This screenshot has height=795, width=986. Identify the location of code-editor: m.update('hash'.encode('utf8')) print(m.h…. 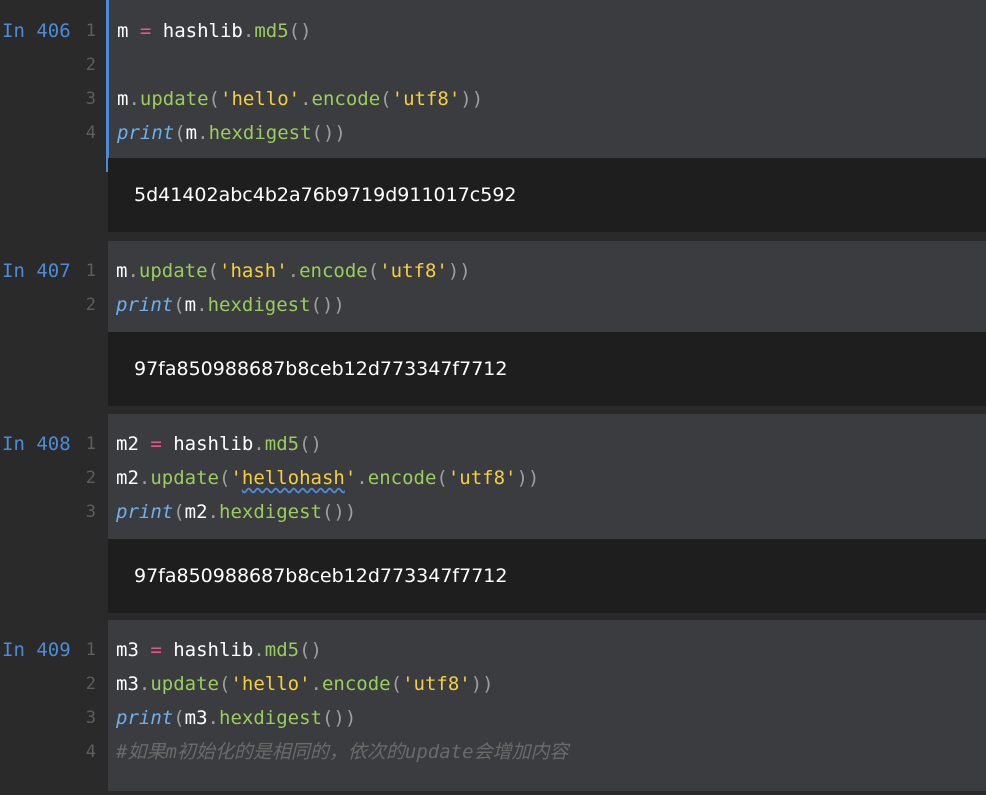
(547, 292).